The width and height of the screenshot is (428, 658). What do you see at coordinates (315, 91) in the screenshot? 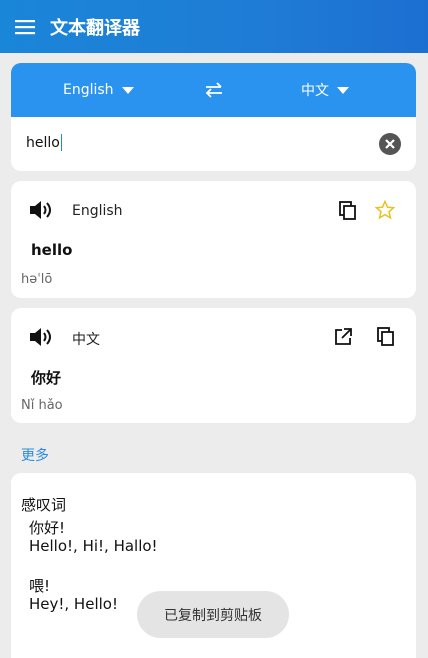
I see `target-language-label: 中文` at bounding box center [315, 91].